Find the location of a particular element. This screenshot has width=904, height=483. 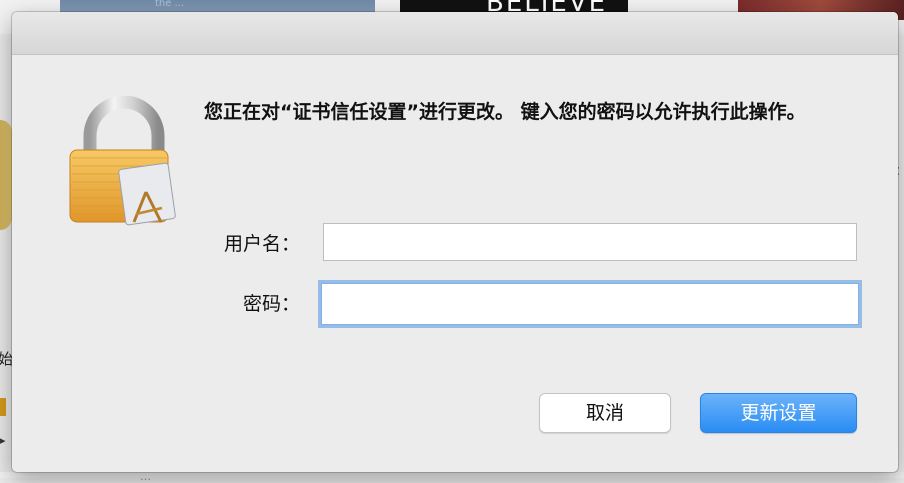

cancel-button: 取消 is located at coordinates (605, 413).